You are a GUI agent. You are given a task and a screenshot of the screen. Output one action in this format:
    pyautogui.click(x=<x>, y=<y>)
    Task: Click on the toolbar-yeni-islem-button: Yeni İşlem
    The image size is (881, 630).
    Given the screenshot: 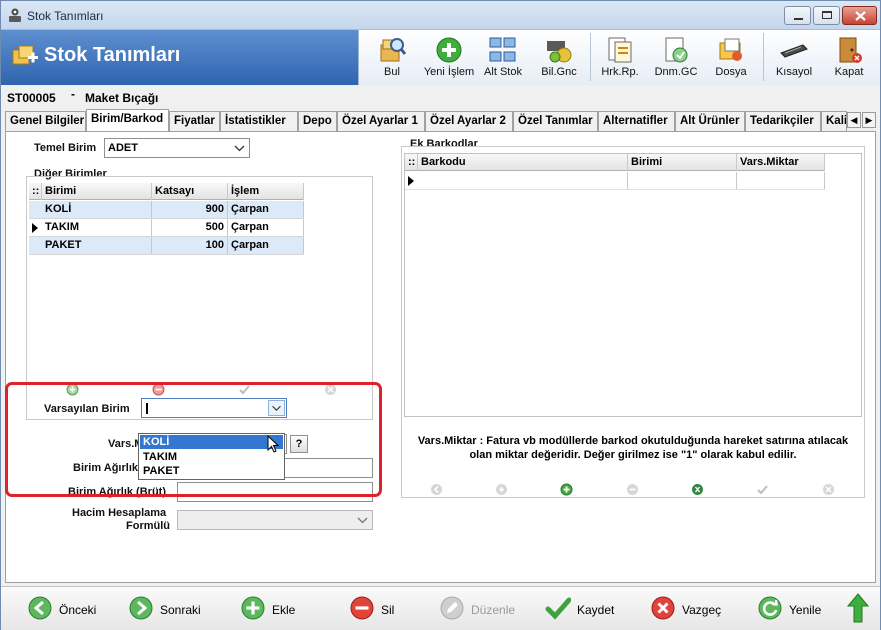 What is the action you would take?
    pyautogui.click(x=449, y=57)
    